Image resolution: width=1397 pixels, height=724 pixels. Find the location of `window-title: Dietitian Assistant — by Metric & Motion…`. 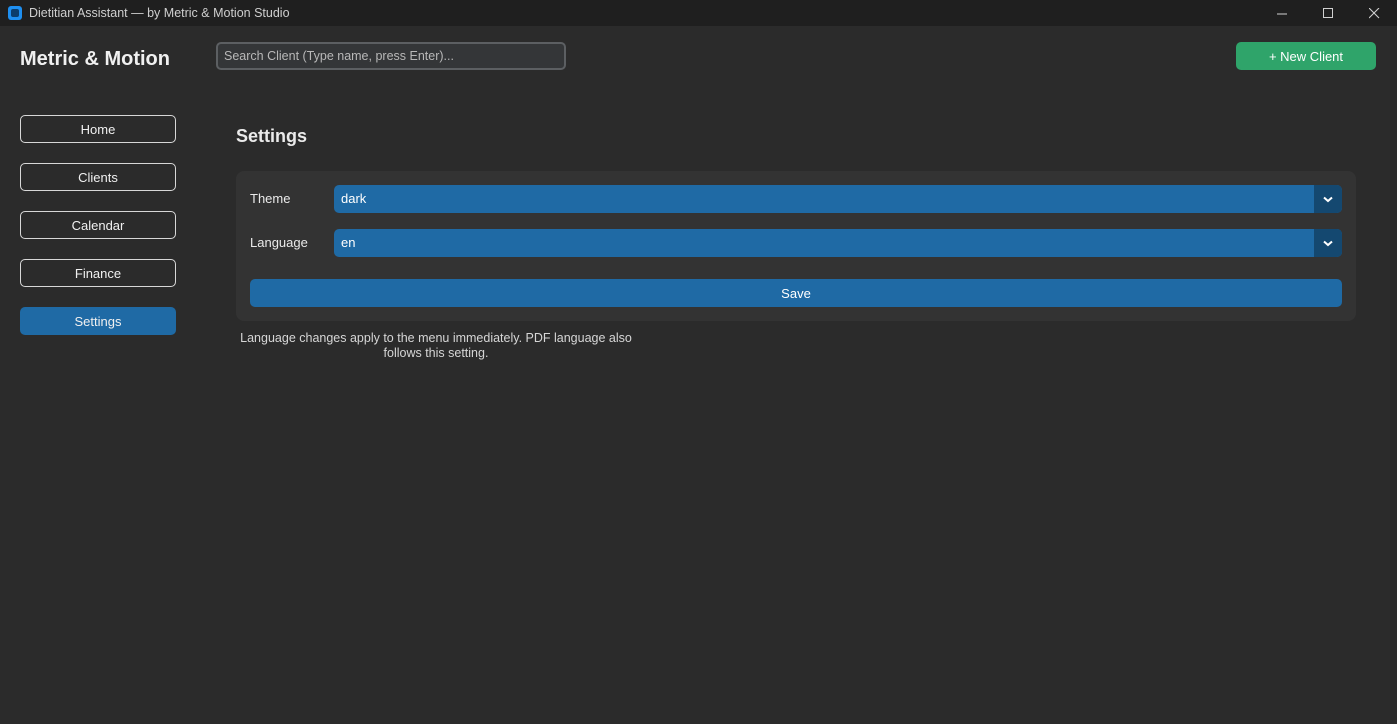

window-title: Dietitian Assistant — by Metric & Motion… is located at coordinates (159, 13).